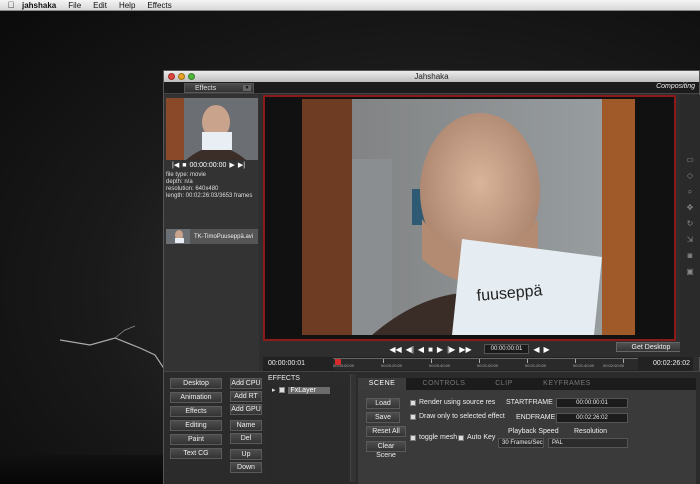 Image resolution: width=700 pixels, height=484 pixels. I want to click on expand-arrow-icon: ▸, so click(274, 390).